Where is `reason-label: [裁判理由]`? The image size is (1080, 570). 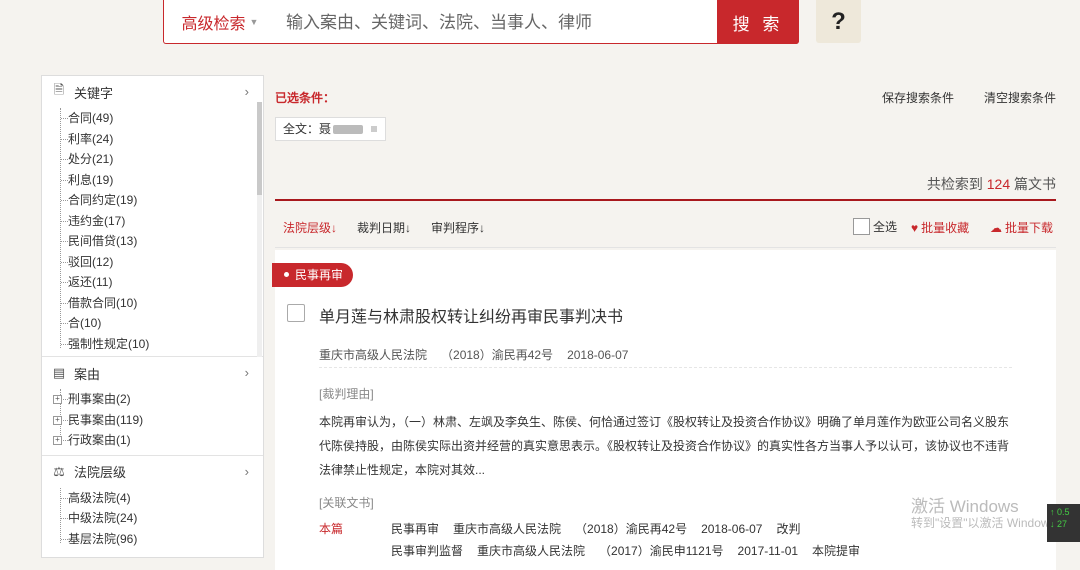
reason-label: [裁判理由] is located at coordinates (346, 394).